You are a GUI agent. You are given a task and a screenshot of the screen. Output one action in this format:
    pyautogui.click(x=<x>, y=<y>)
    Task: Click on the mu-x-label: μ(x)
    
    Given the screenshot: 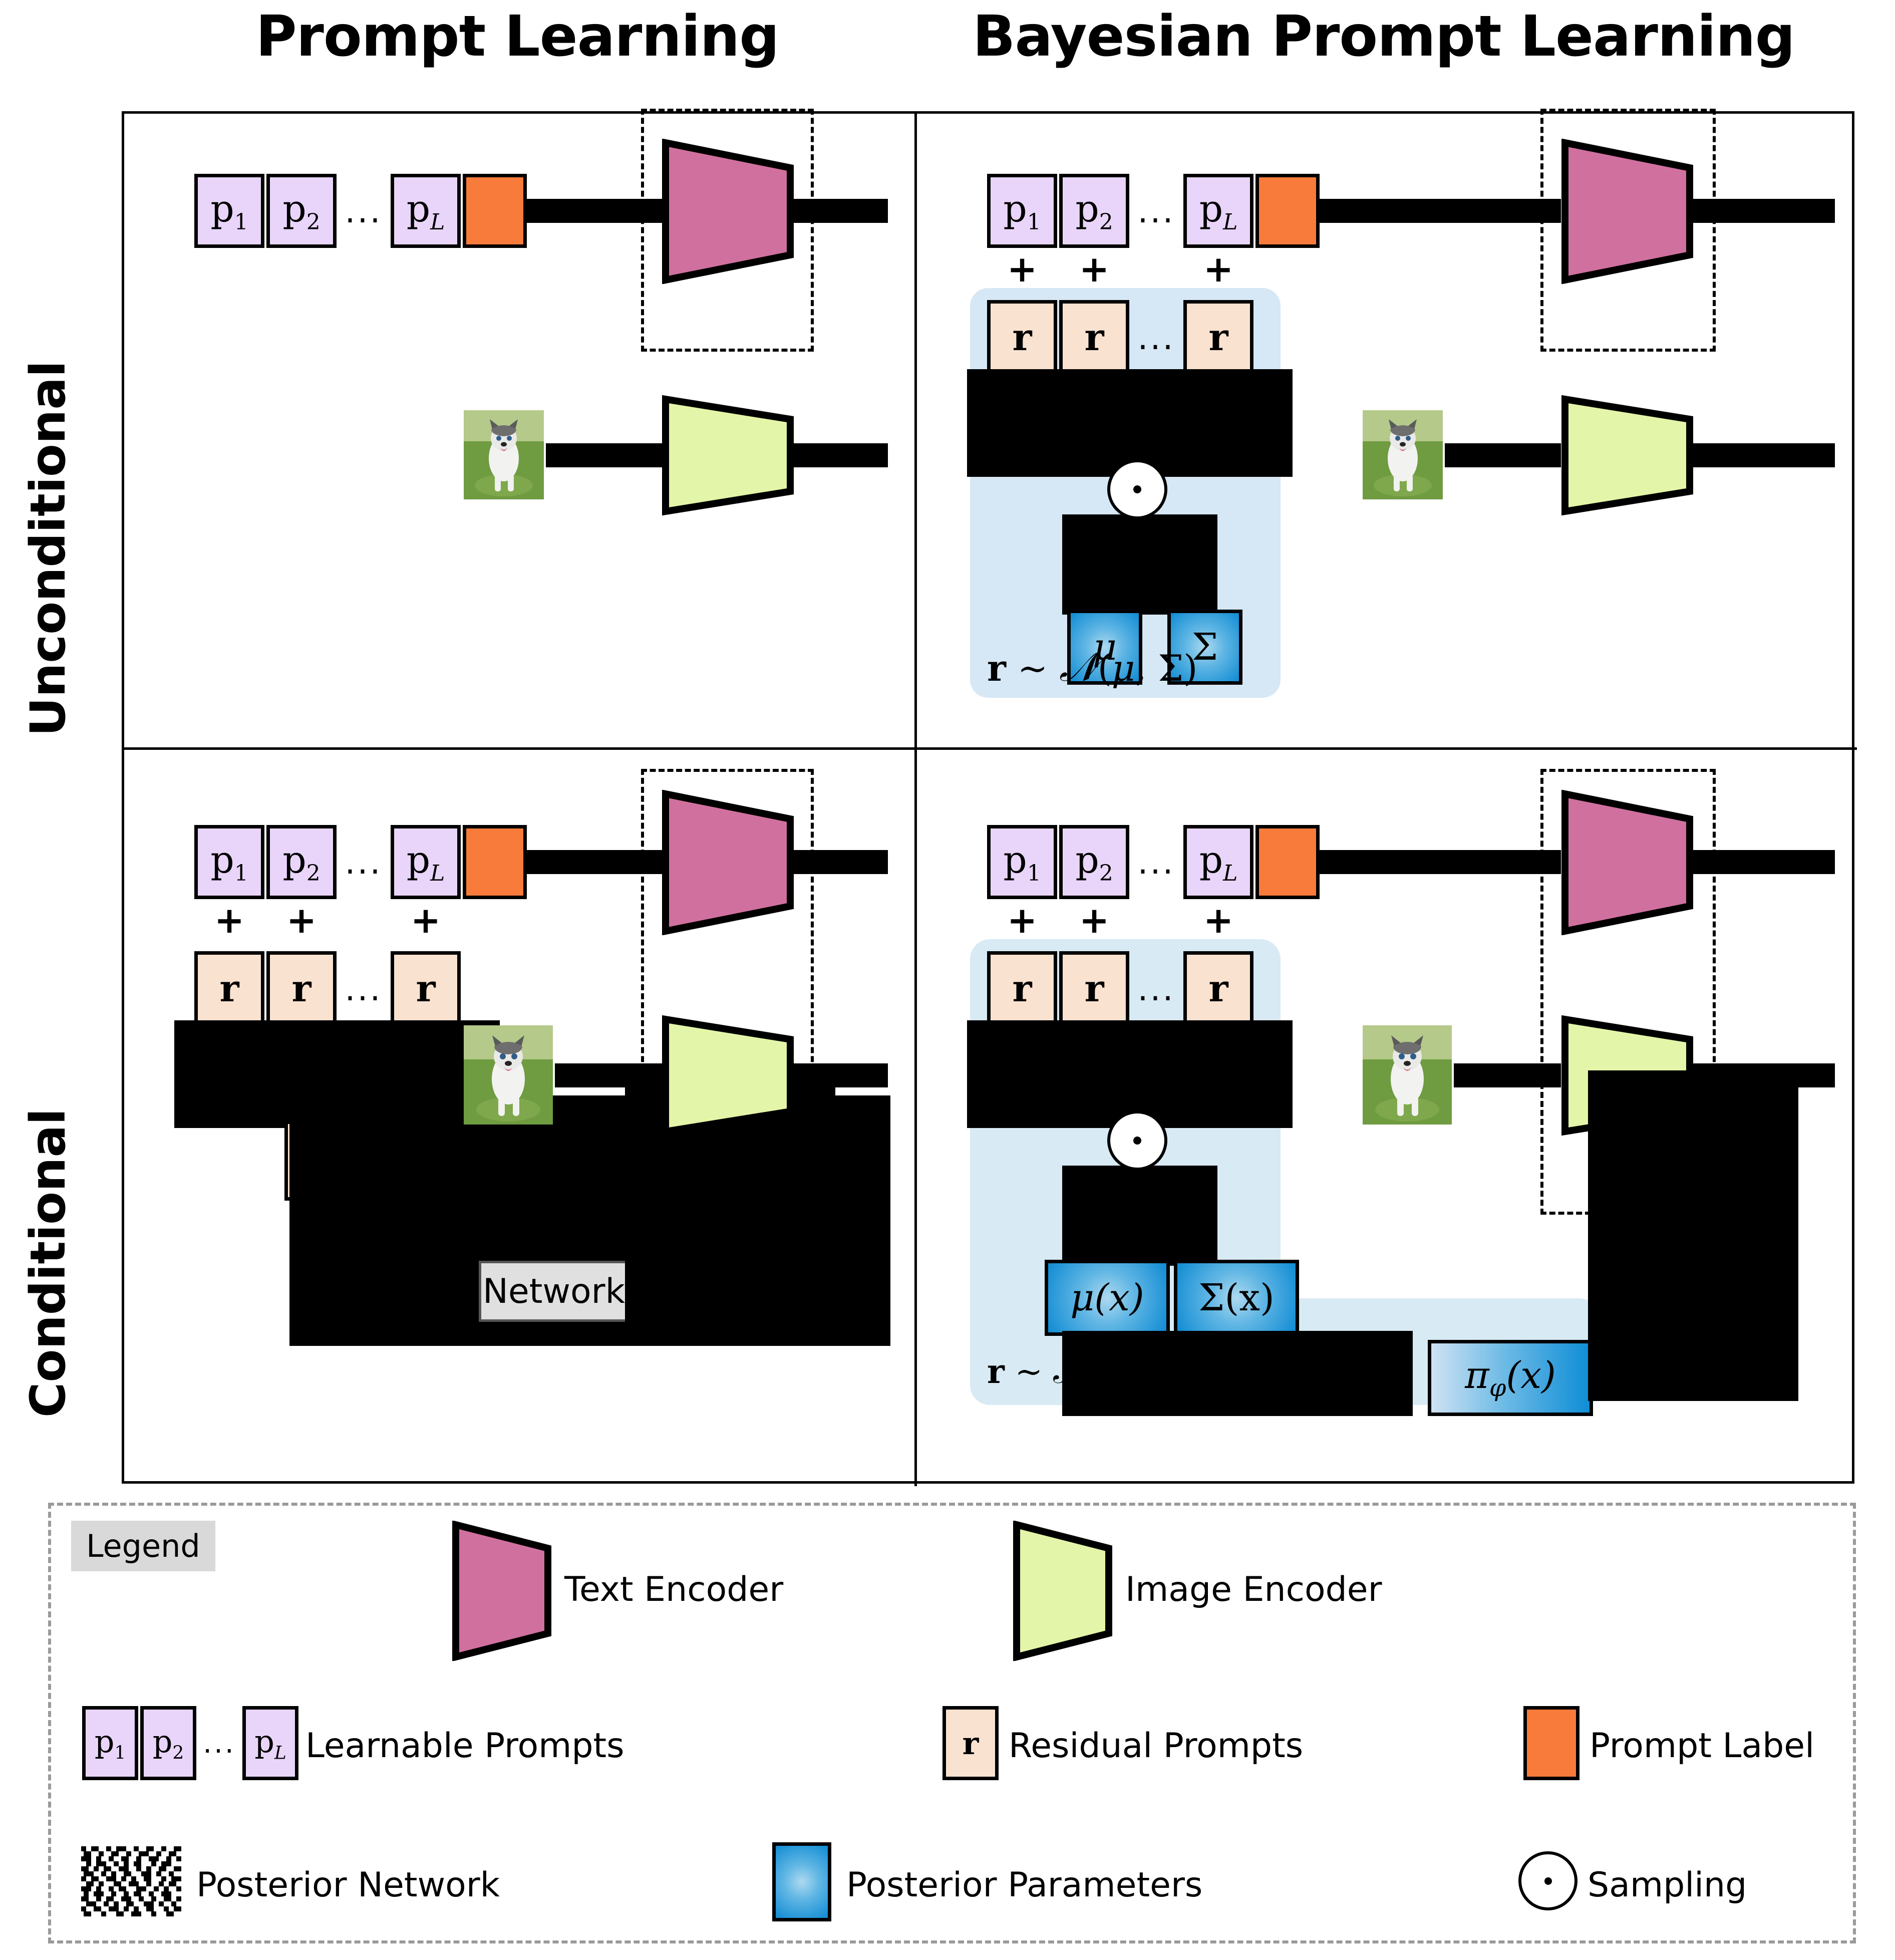 What is the action you would take?
    pyautogui.click(x=1107, y=1297)
    